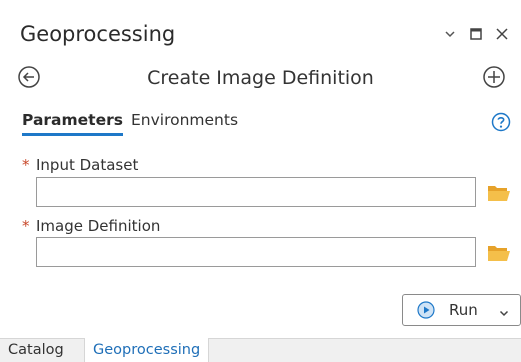 The height and width of the screenshot is (362, 521). I want to click on tool-title: Create Image Definition, so click(260, 78).